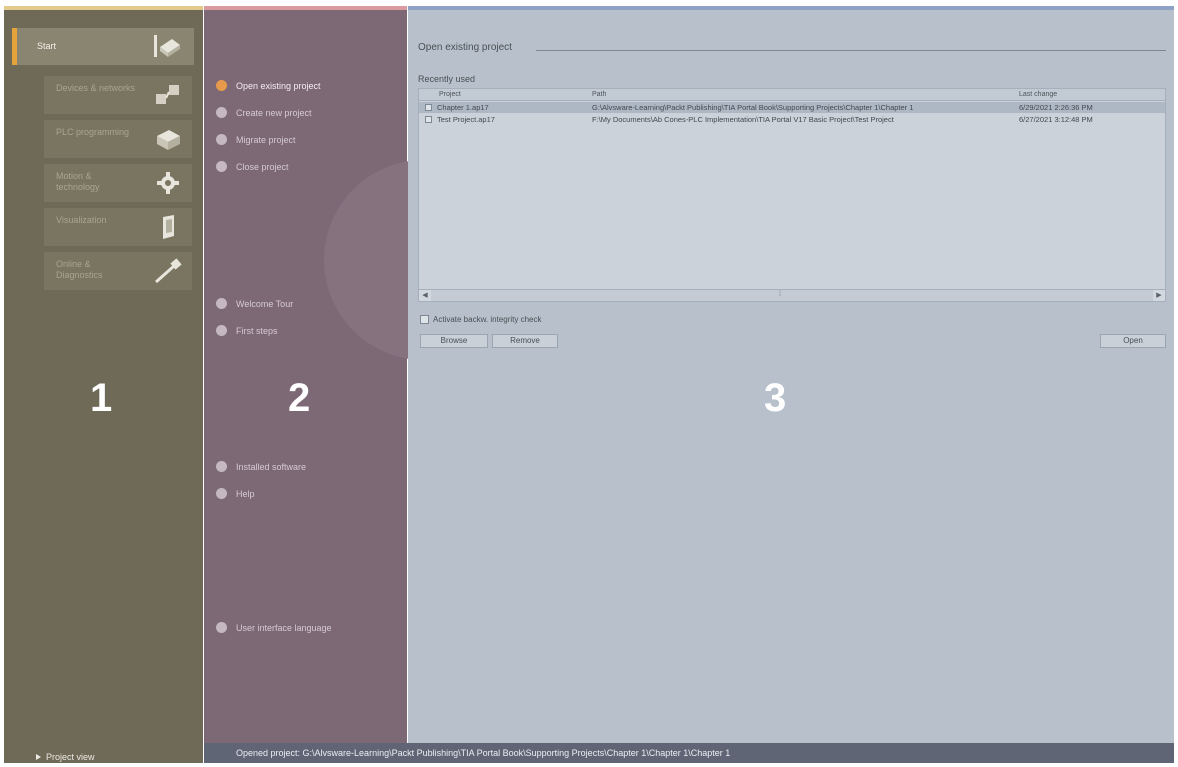 This screenshot has height=767, width=1178. I want to click on nav-label: Motion & technology, so click(78, 181).